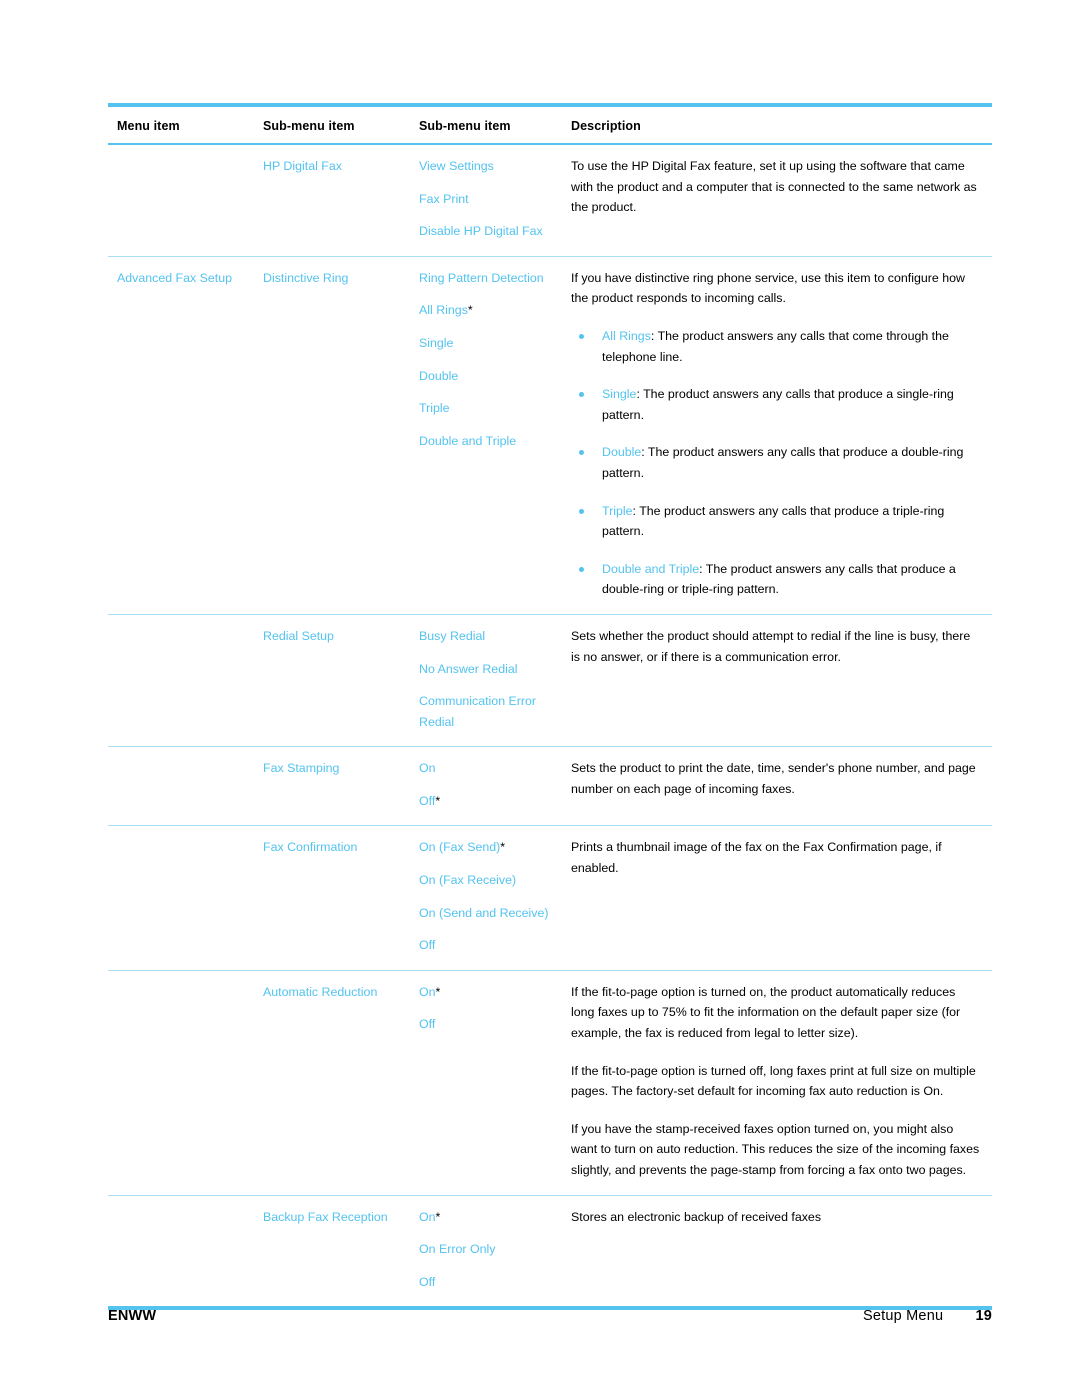 This screenshot has height=1397, width=1080. I want to click on sub-menu-option: On (Fax Send)*, so click(462, 847).